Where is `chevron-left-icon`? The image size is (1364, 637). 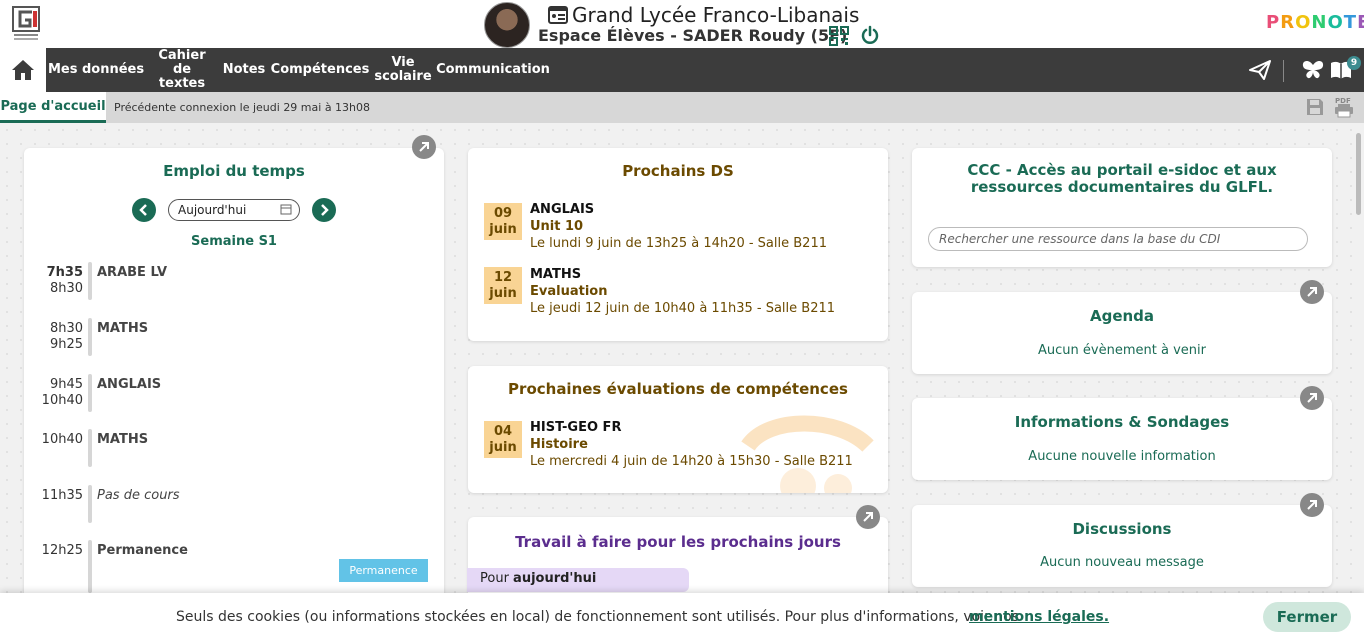 chevron-left-icon is located at coordinates (143, 210).